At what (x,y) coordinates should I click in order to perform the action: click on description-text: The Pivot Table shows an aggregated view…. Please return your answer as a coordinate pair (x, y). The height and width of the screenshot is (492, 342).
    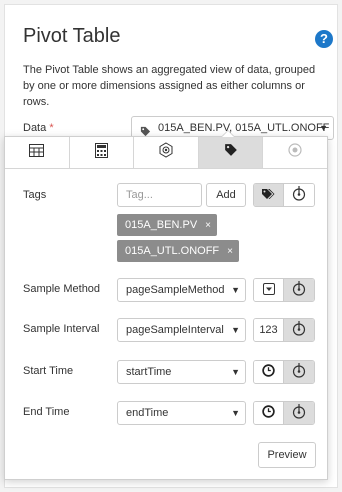
    Looking at the image, I should click on (169, 86).